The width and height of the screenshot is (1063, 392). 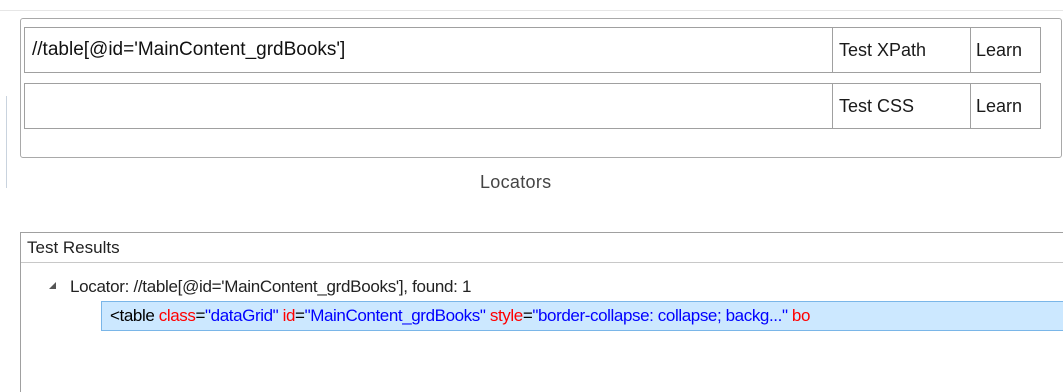 I want to click on top-divider, so click(x=531, y=10).